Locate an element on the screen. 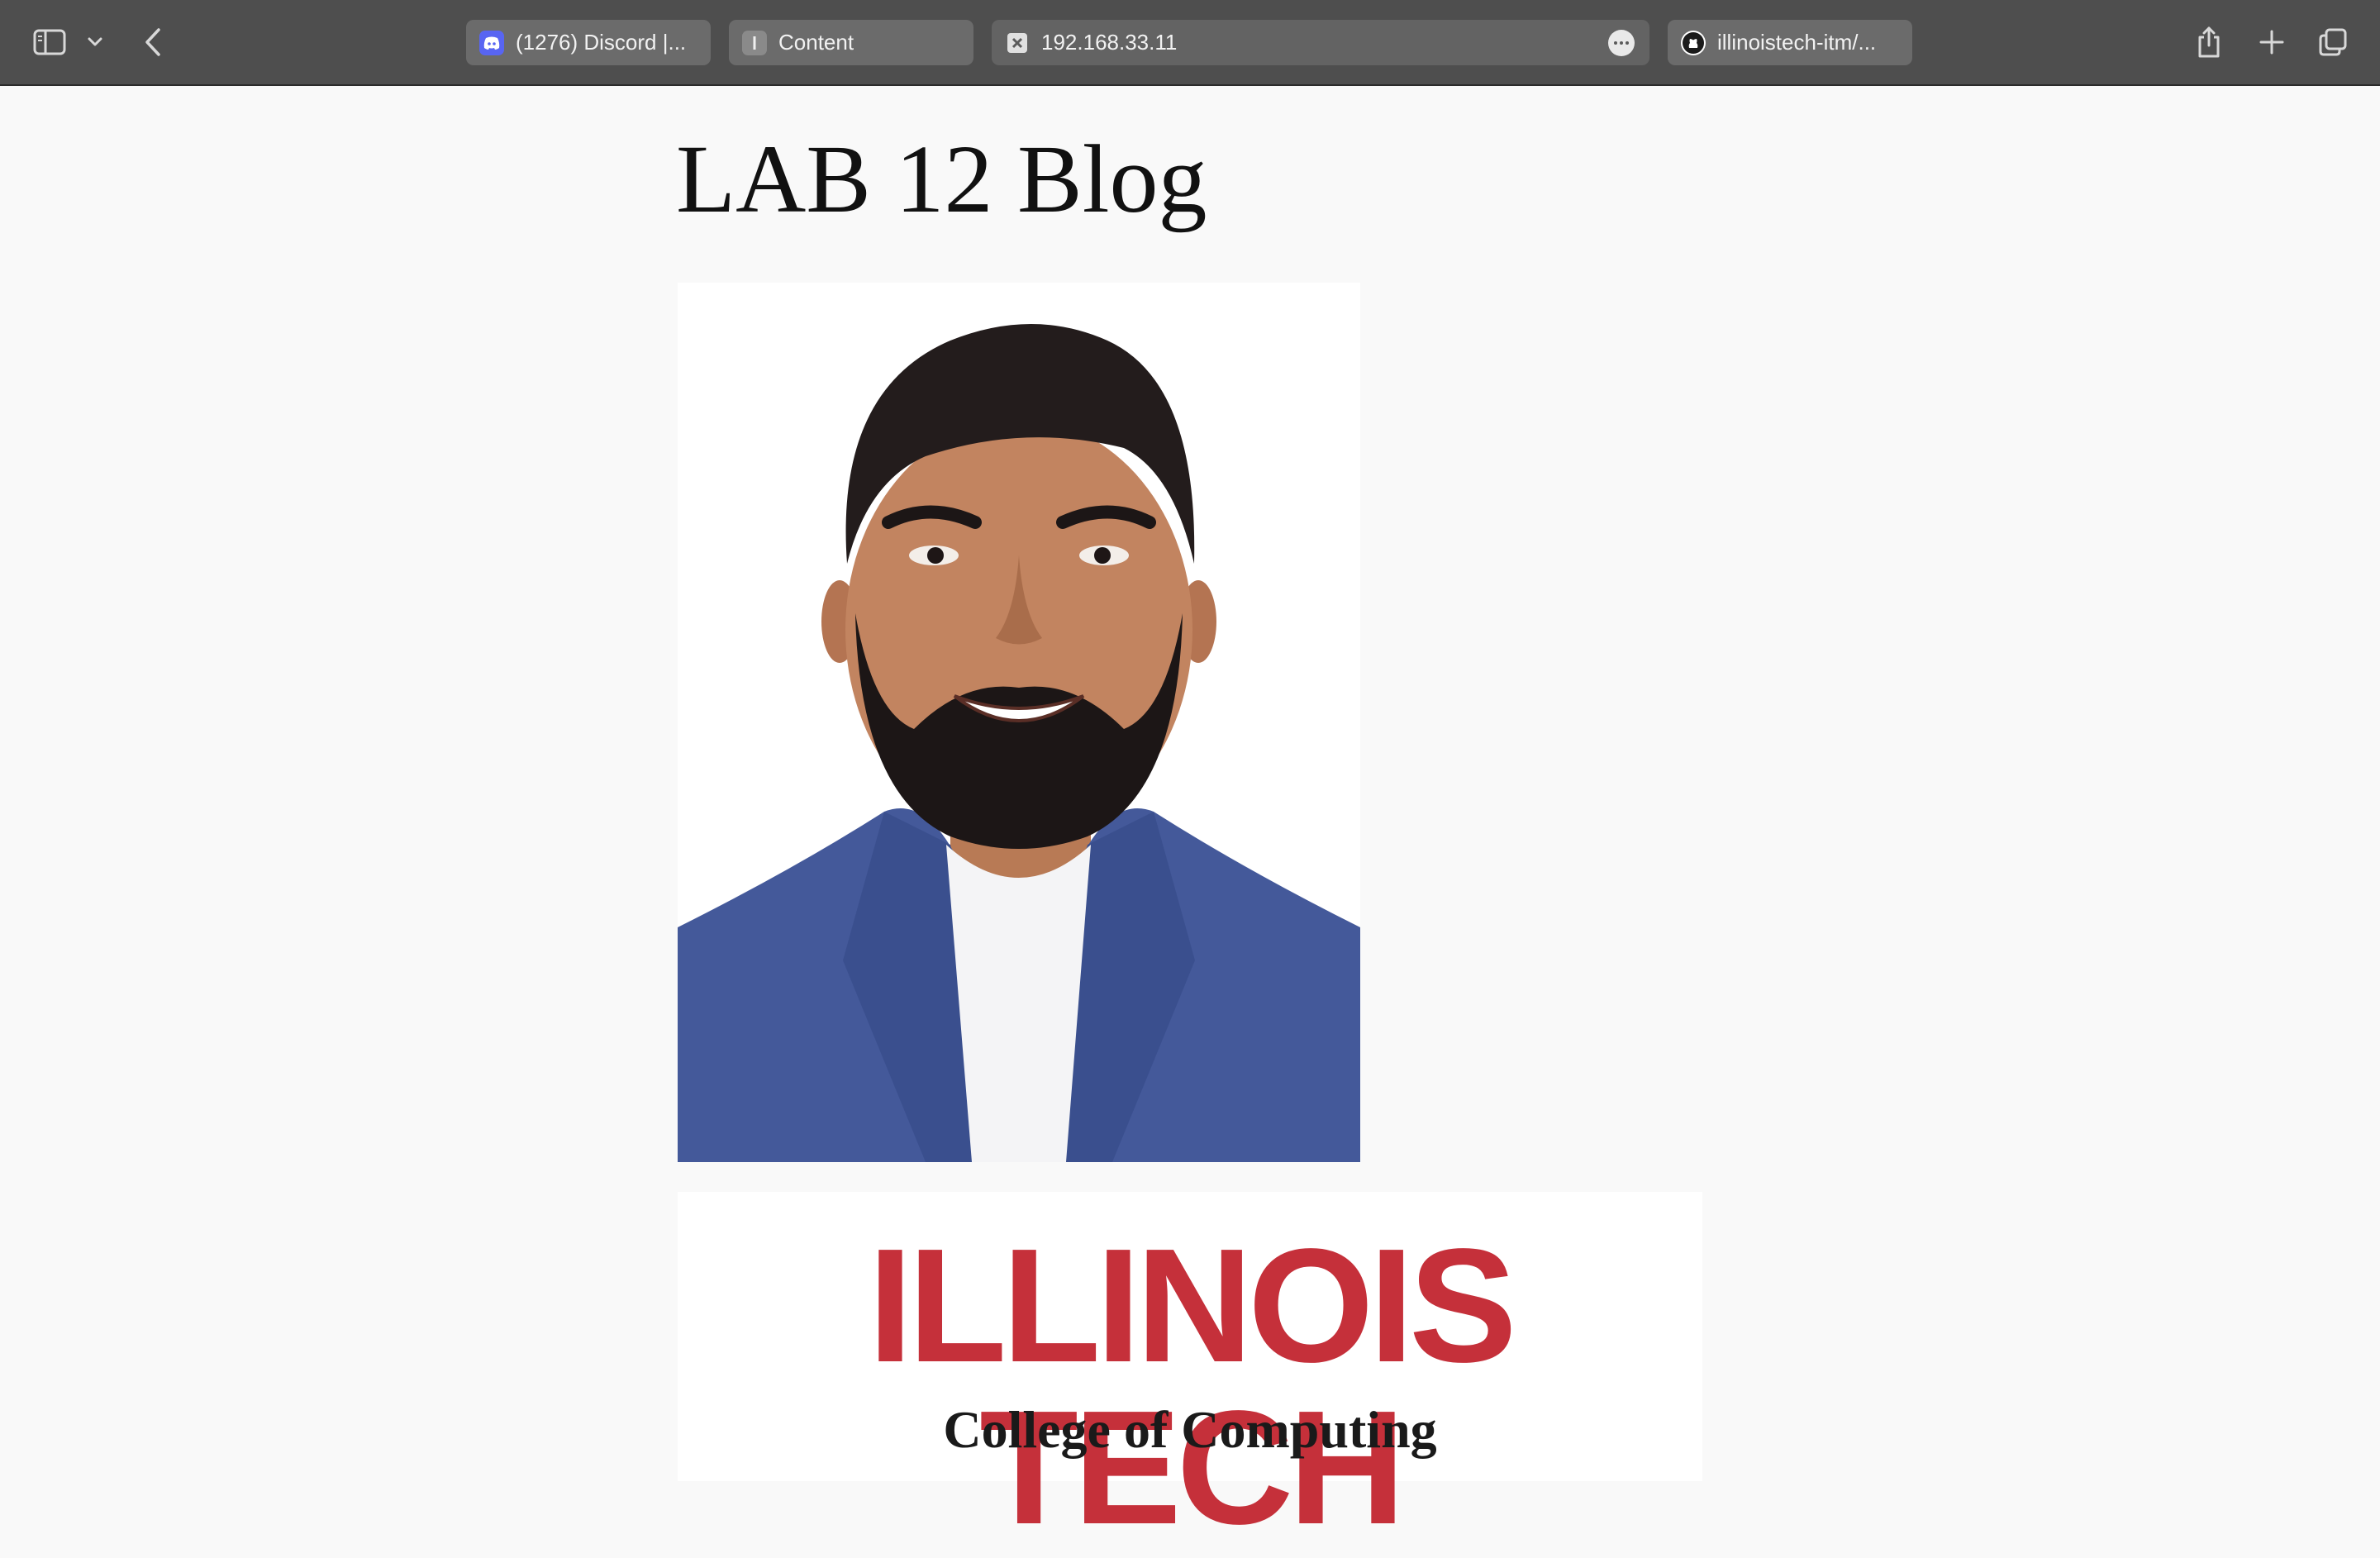 The height and width of the screenshot is (1558, 2380). tab-label: Content is located at coordinates (816, 42).